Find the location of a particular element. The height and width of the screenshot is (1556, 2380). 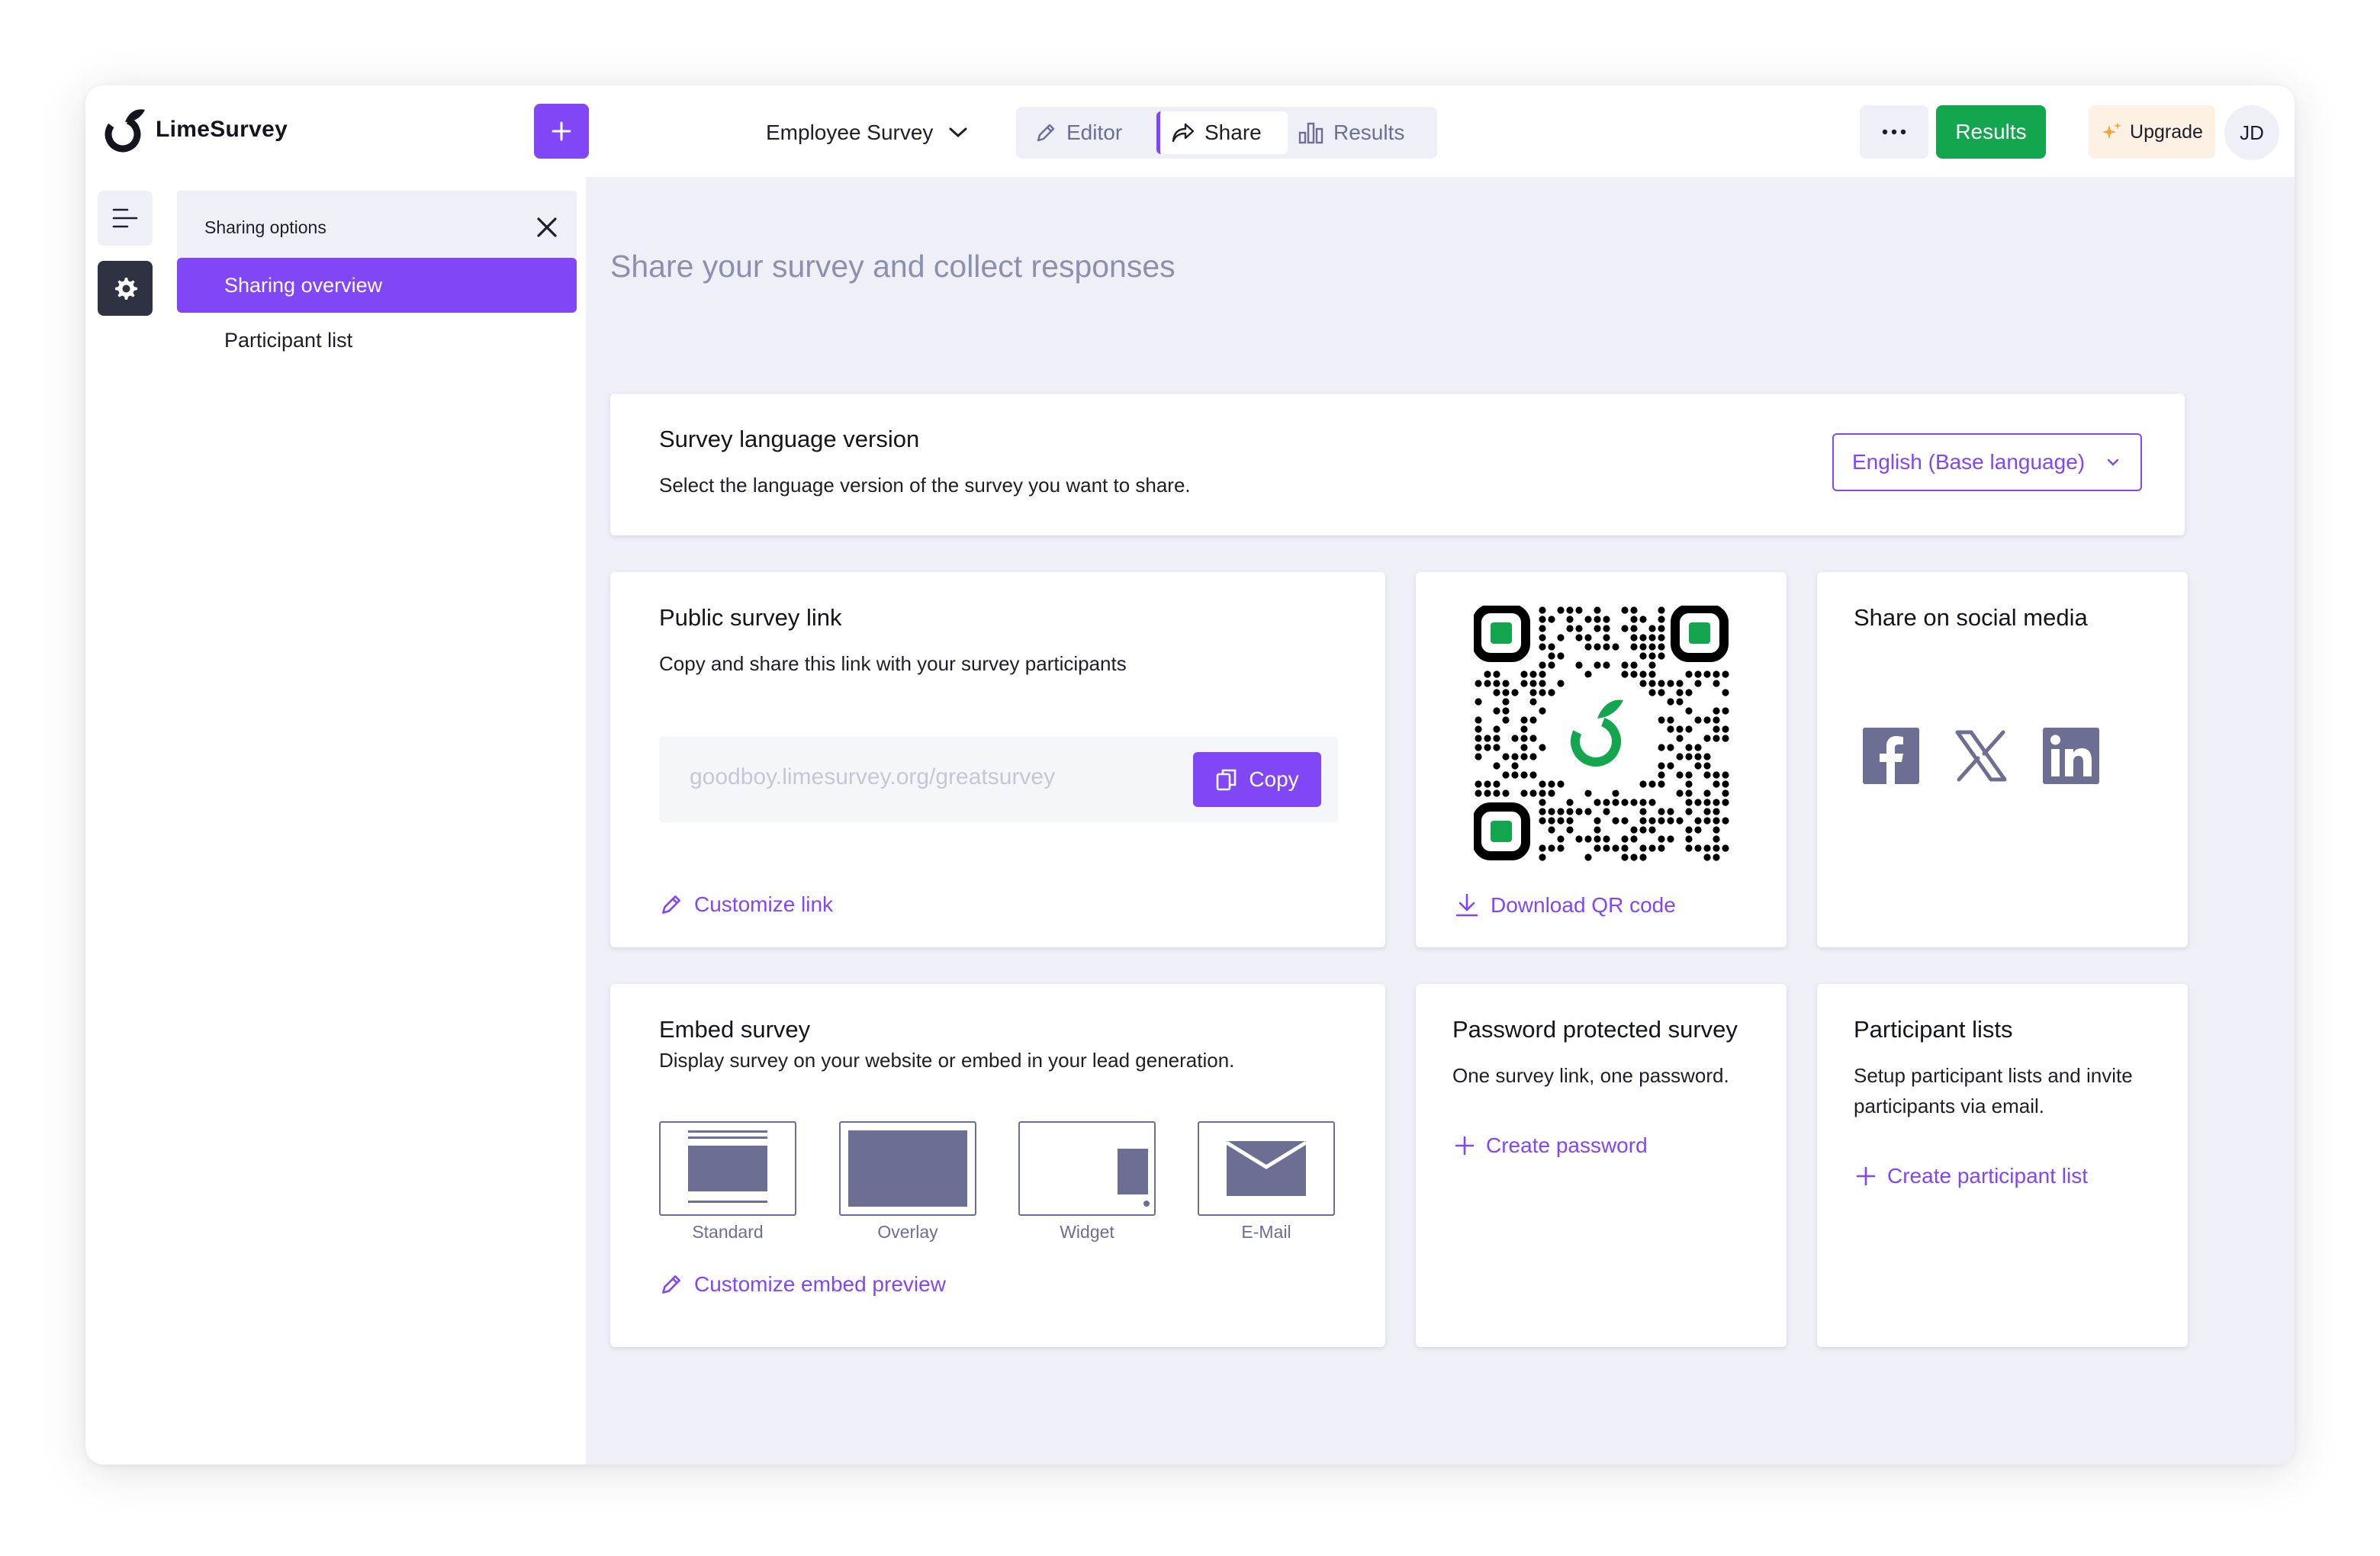

sharing-options-header: Sharing options is located at coordinates (377, 227).